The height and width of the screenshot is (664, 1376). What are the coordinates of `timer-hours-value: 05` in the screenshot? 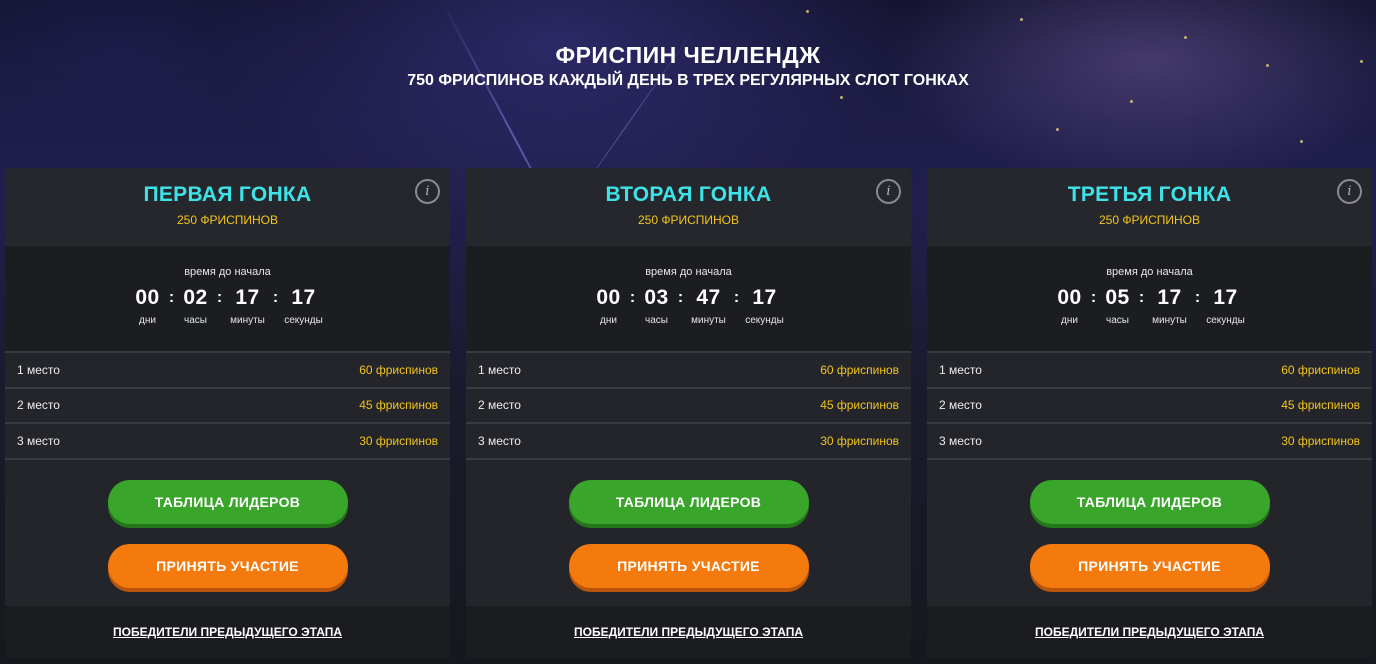 It's located at (1117, 297).